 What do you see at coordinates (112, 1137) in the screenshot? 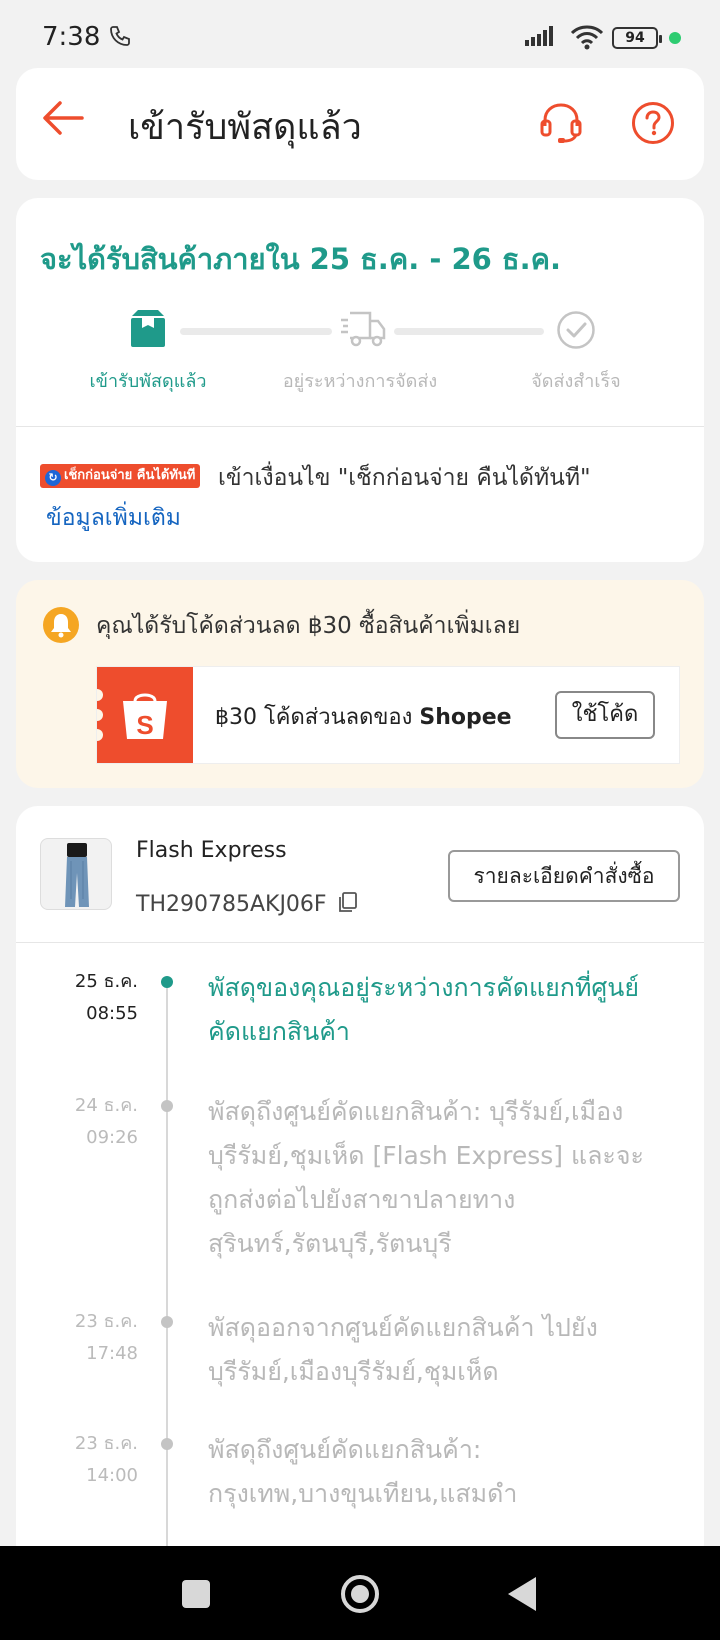
I see `timeline-date-time: 09:26` at bounding box center [112, 1137].